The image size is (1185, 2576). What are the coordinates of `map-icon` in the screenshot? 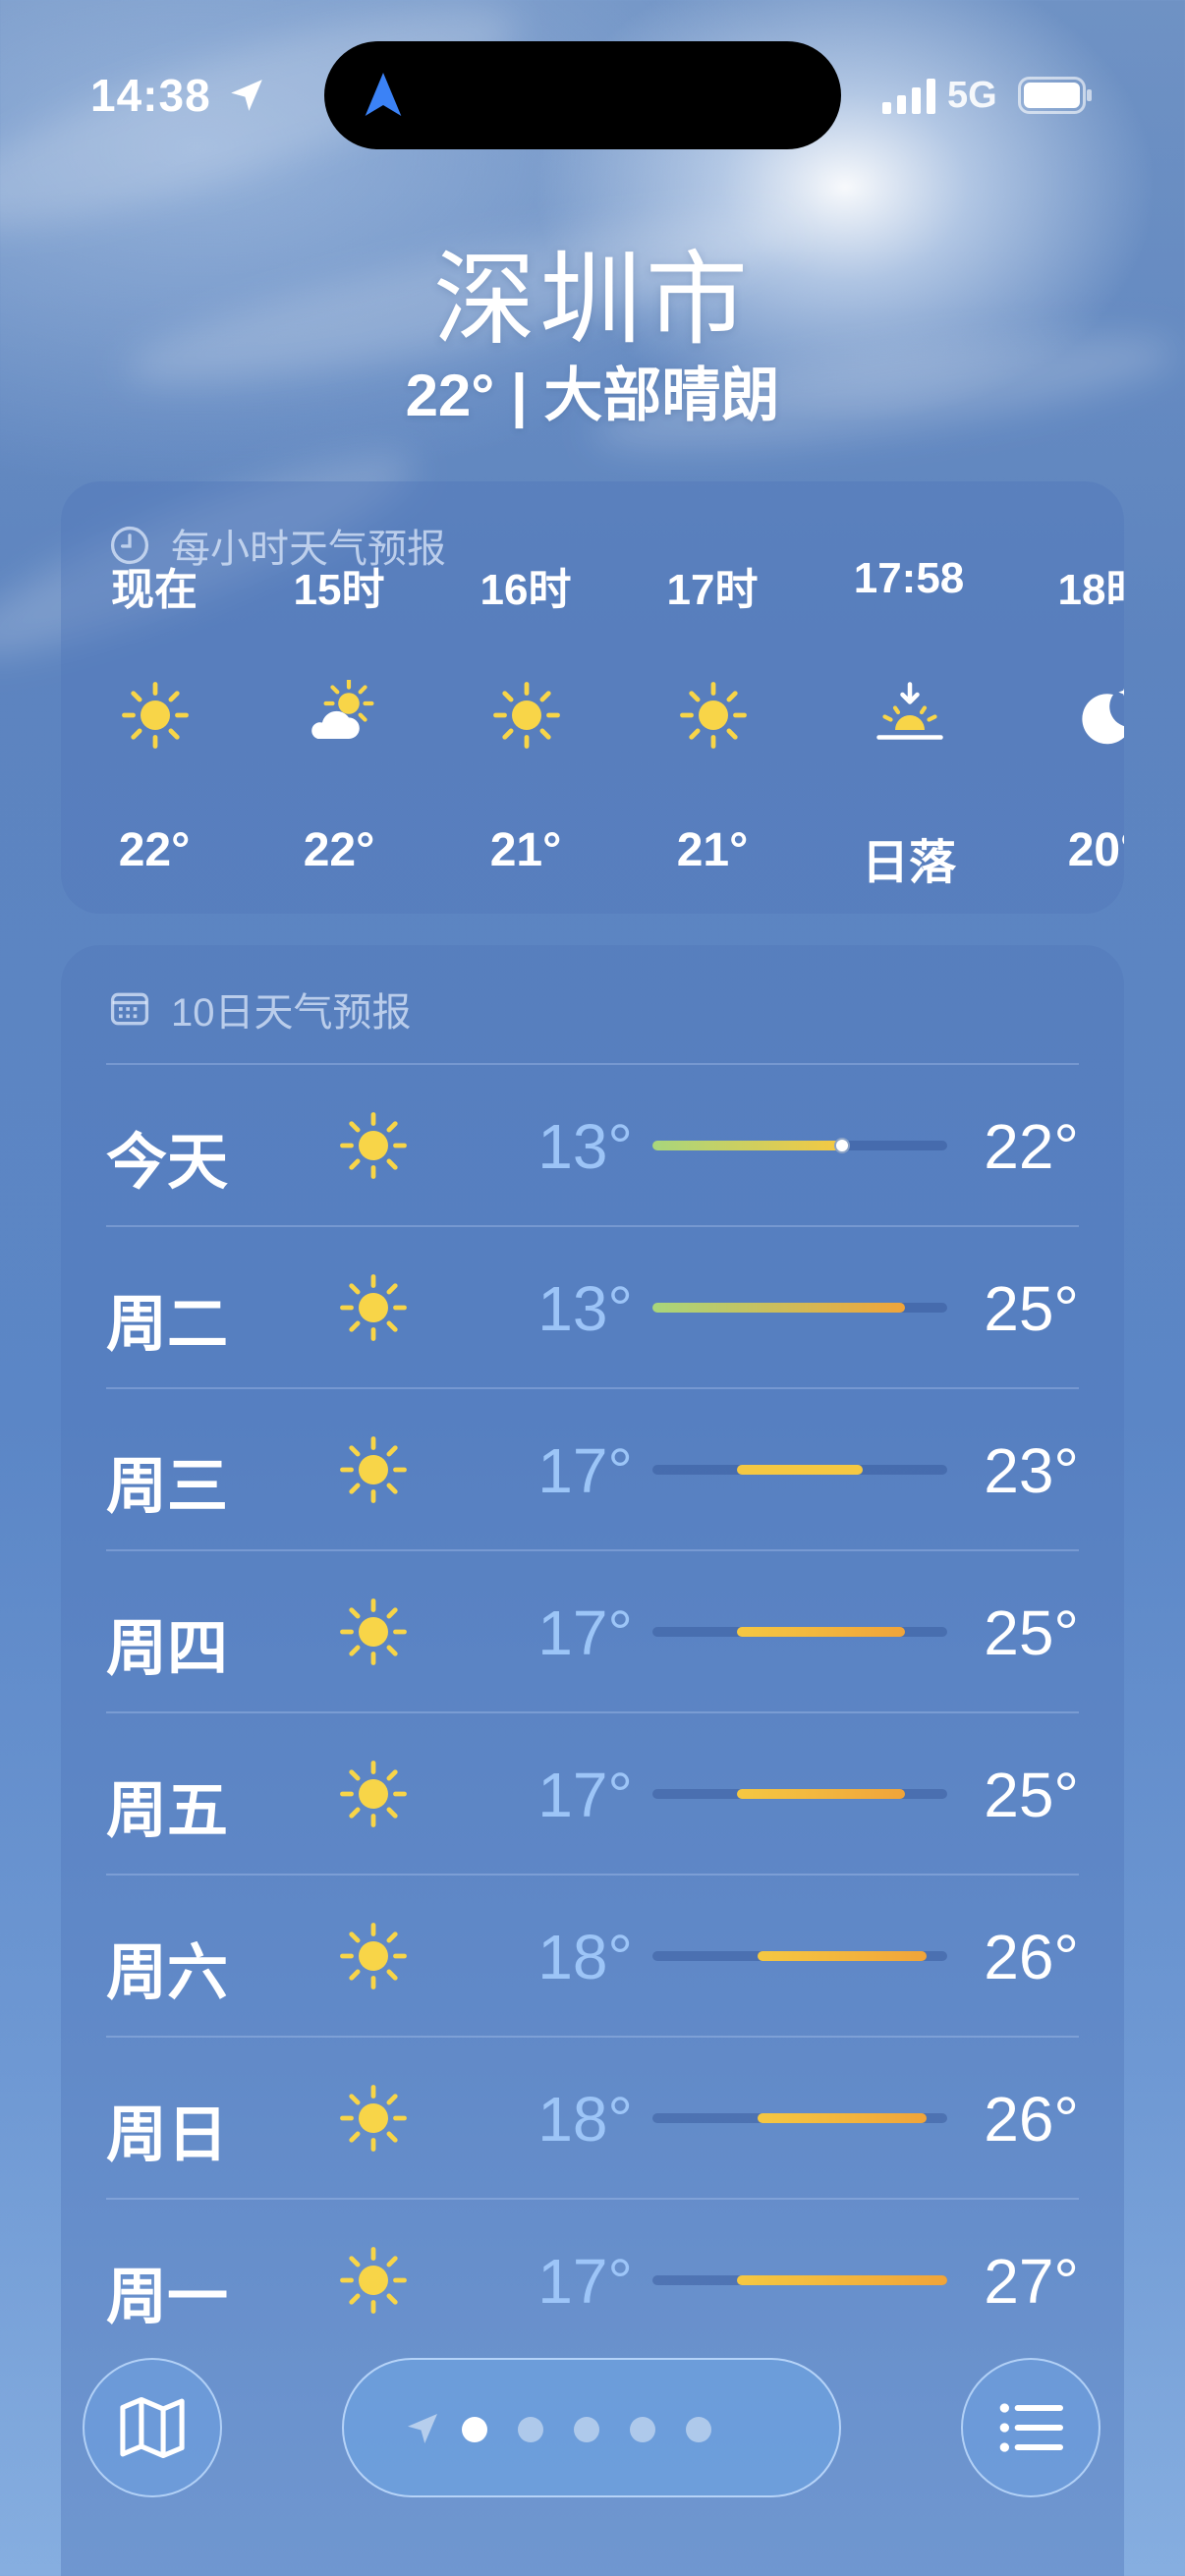 It's located at (152, 2427).